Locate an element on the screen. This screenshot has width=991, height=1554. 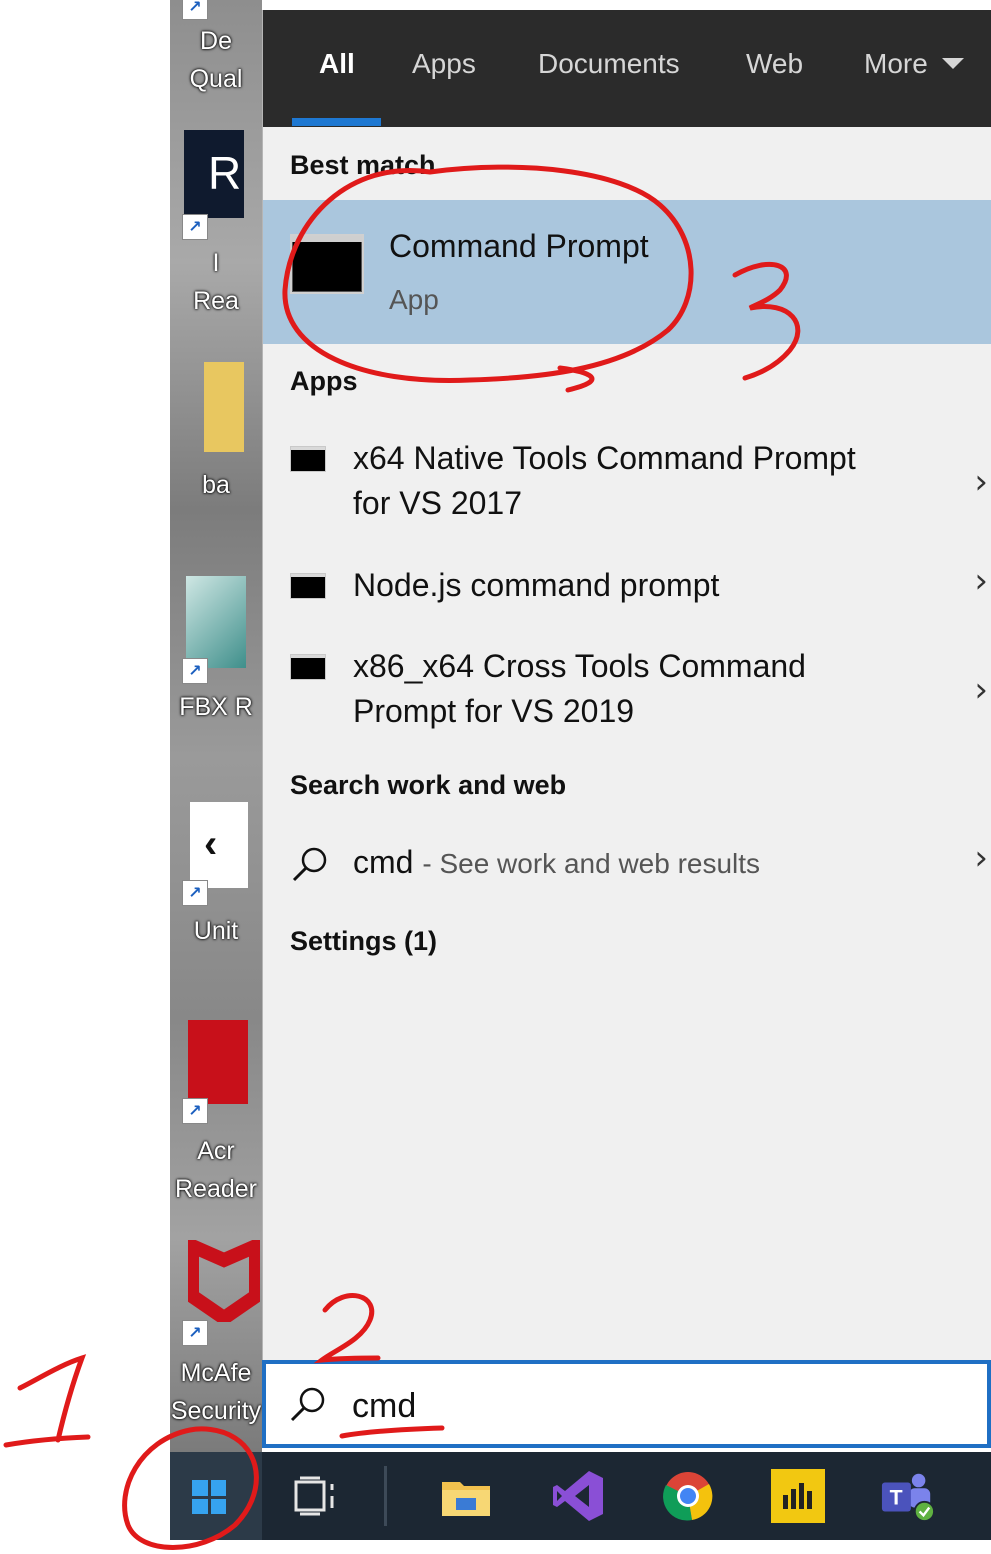
settings-heading: Settings (1) is located at coordinates (363, 941).